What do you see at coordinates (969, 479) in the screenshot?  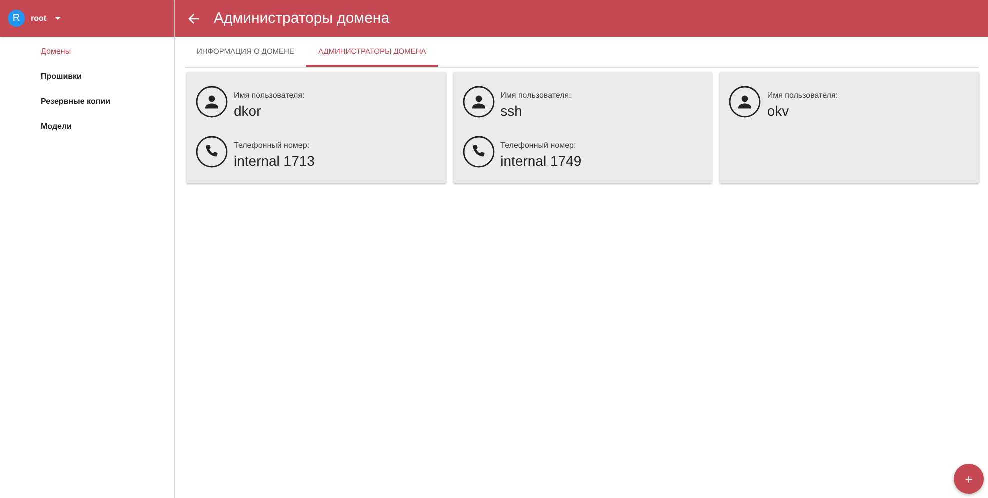 I see `add-button: +` at bounding box center [969, 479].